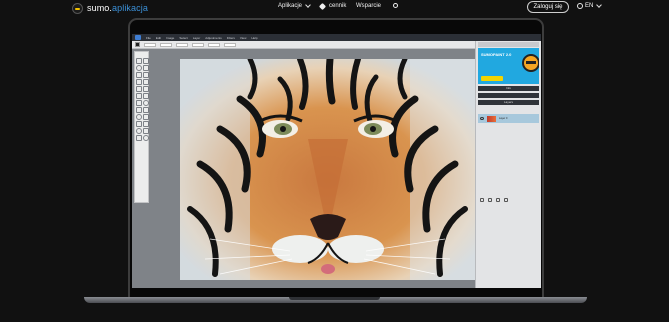 Image resolution: width=669 pixels, height=322 pixels. Describe the element at coordinates (290, 6) in the screenshot. I see `nav-apps-label: Aplikacje` at that location.